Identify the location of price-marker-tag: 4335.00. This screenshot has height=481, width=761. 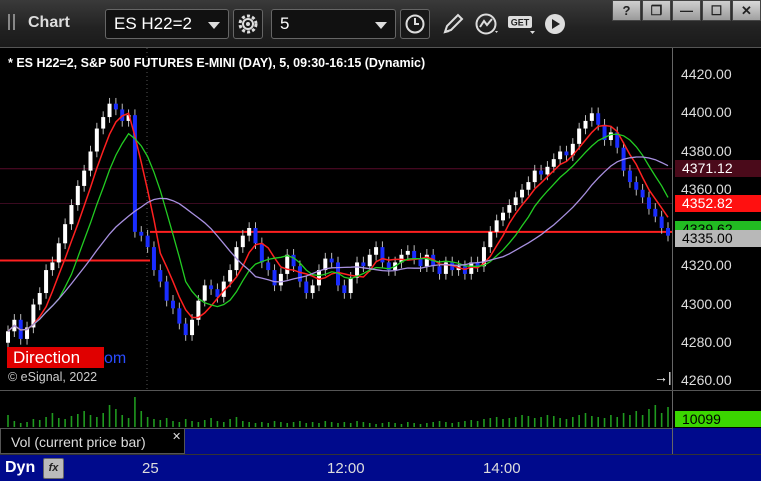
(718, 238).